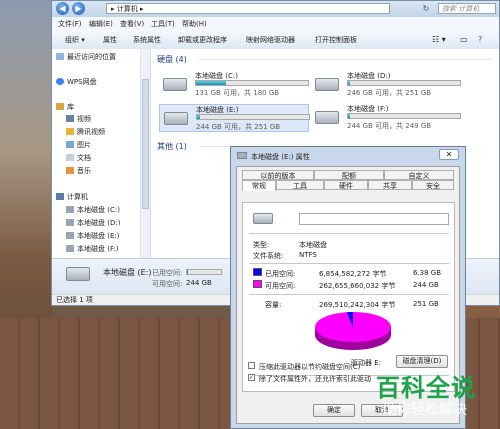 Image resolution: width=500 pixels, height=429 pixels. What do you see at coordinates (167, 284) in the screenshot?
I see `details-free-label: 可用空间:` at bounding box center [167, 284].